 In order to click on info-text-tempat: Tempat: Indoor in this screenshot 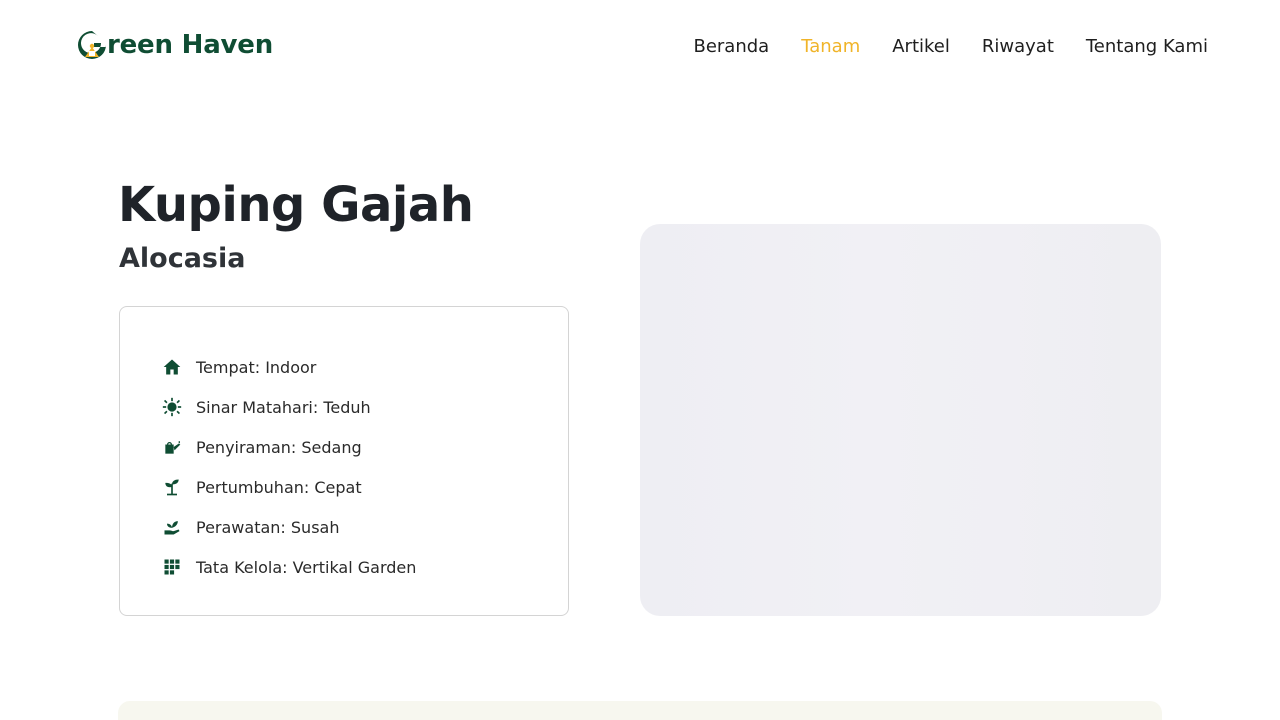, I will do `click(256, 367)`.